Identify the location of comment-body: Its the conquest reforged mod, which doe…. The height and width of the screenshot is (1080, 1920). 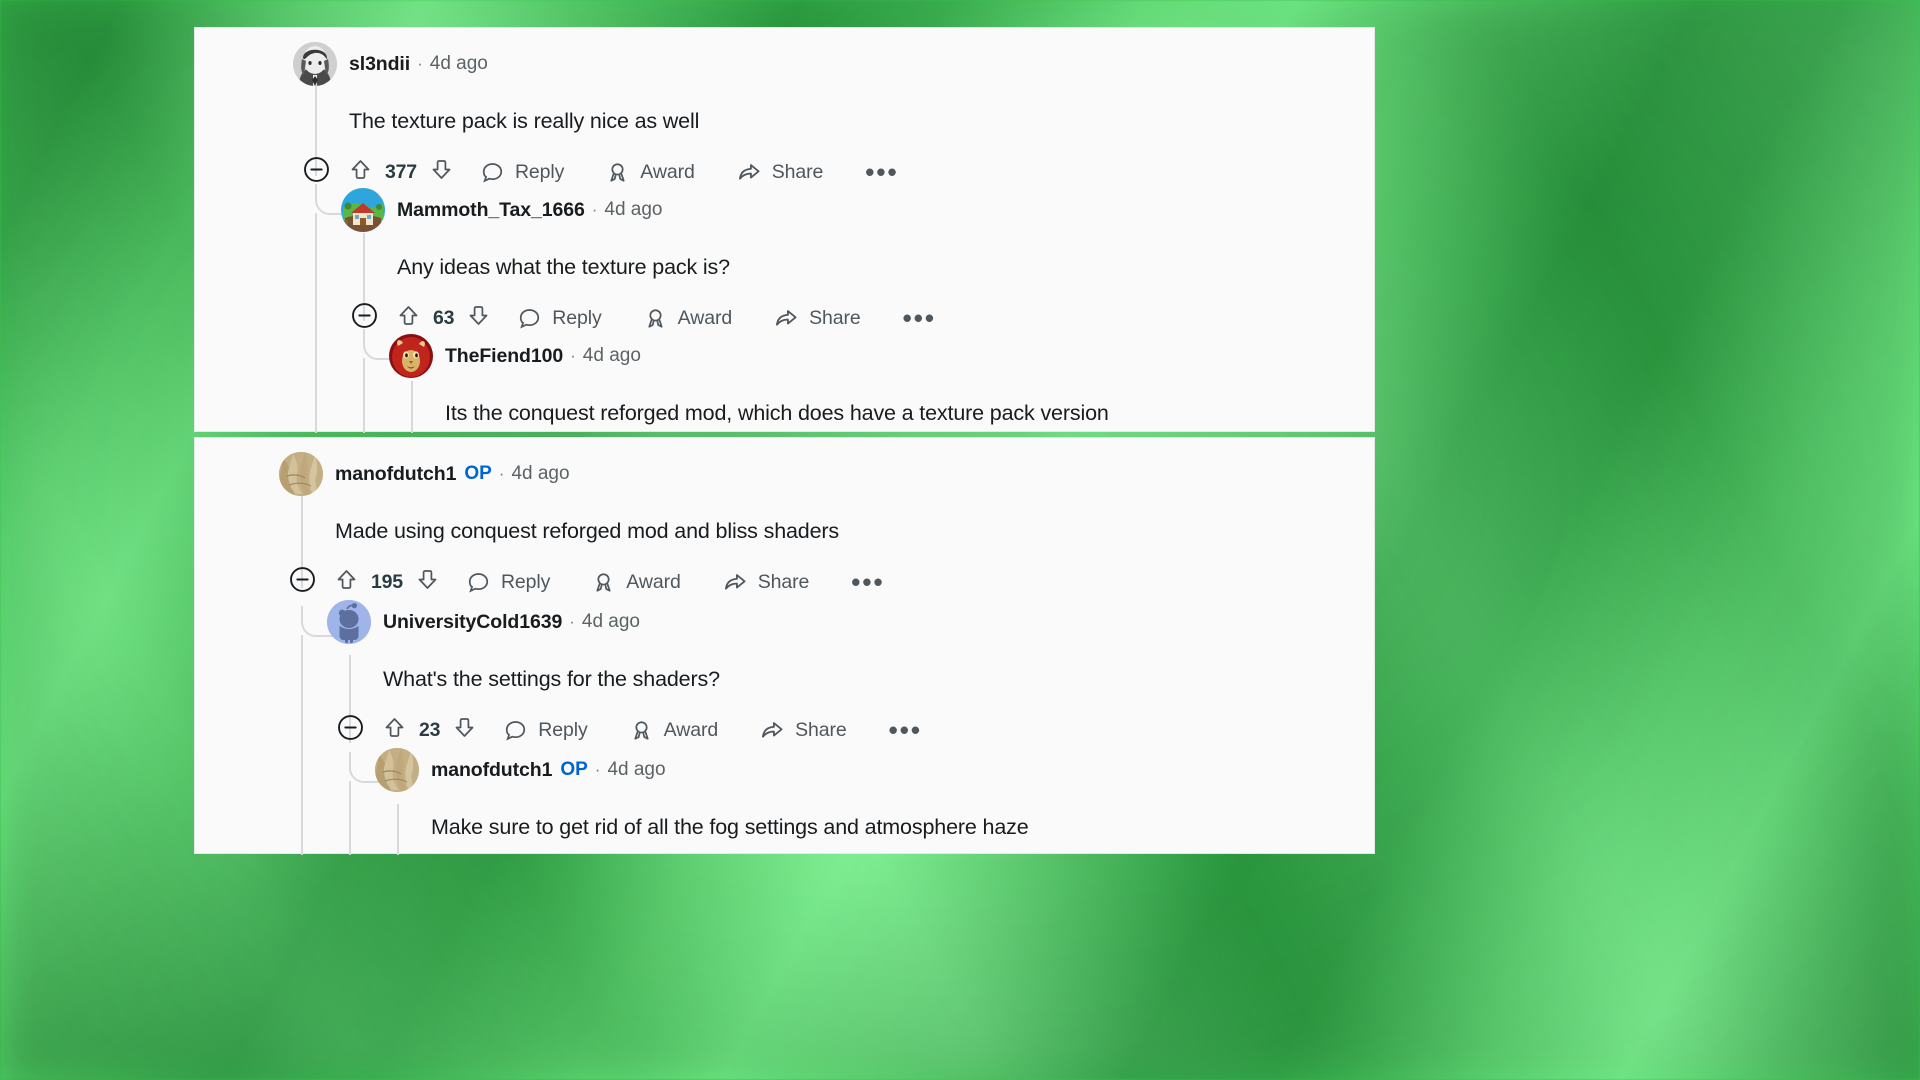
(777, 413).